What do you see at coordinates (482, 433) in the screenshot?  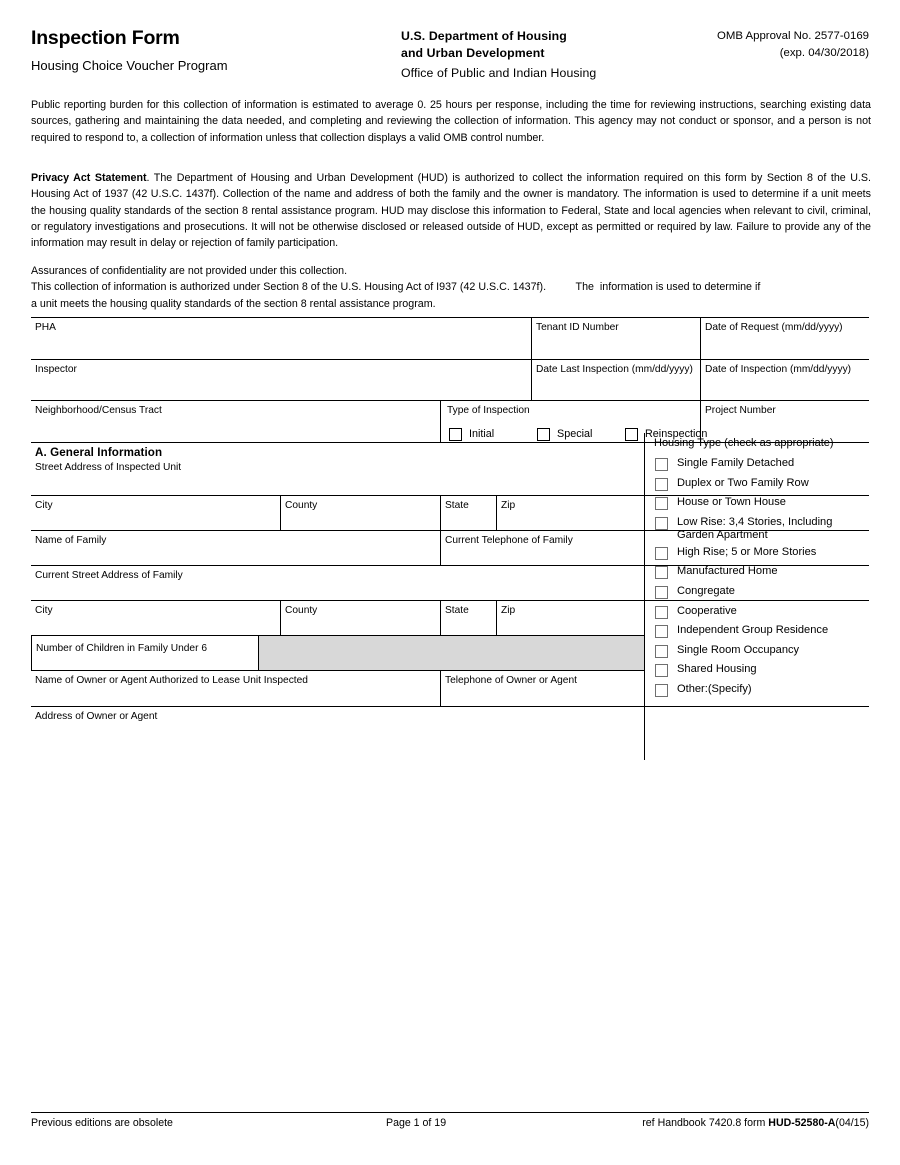 I see `checkbox-label-initial: Initial` at bounding box center [482, 433].